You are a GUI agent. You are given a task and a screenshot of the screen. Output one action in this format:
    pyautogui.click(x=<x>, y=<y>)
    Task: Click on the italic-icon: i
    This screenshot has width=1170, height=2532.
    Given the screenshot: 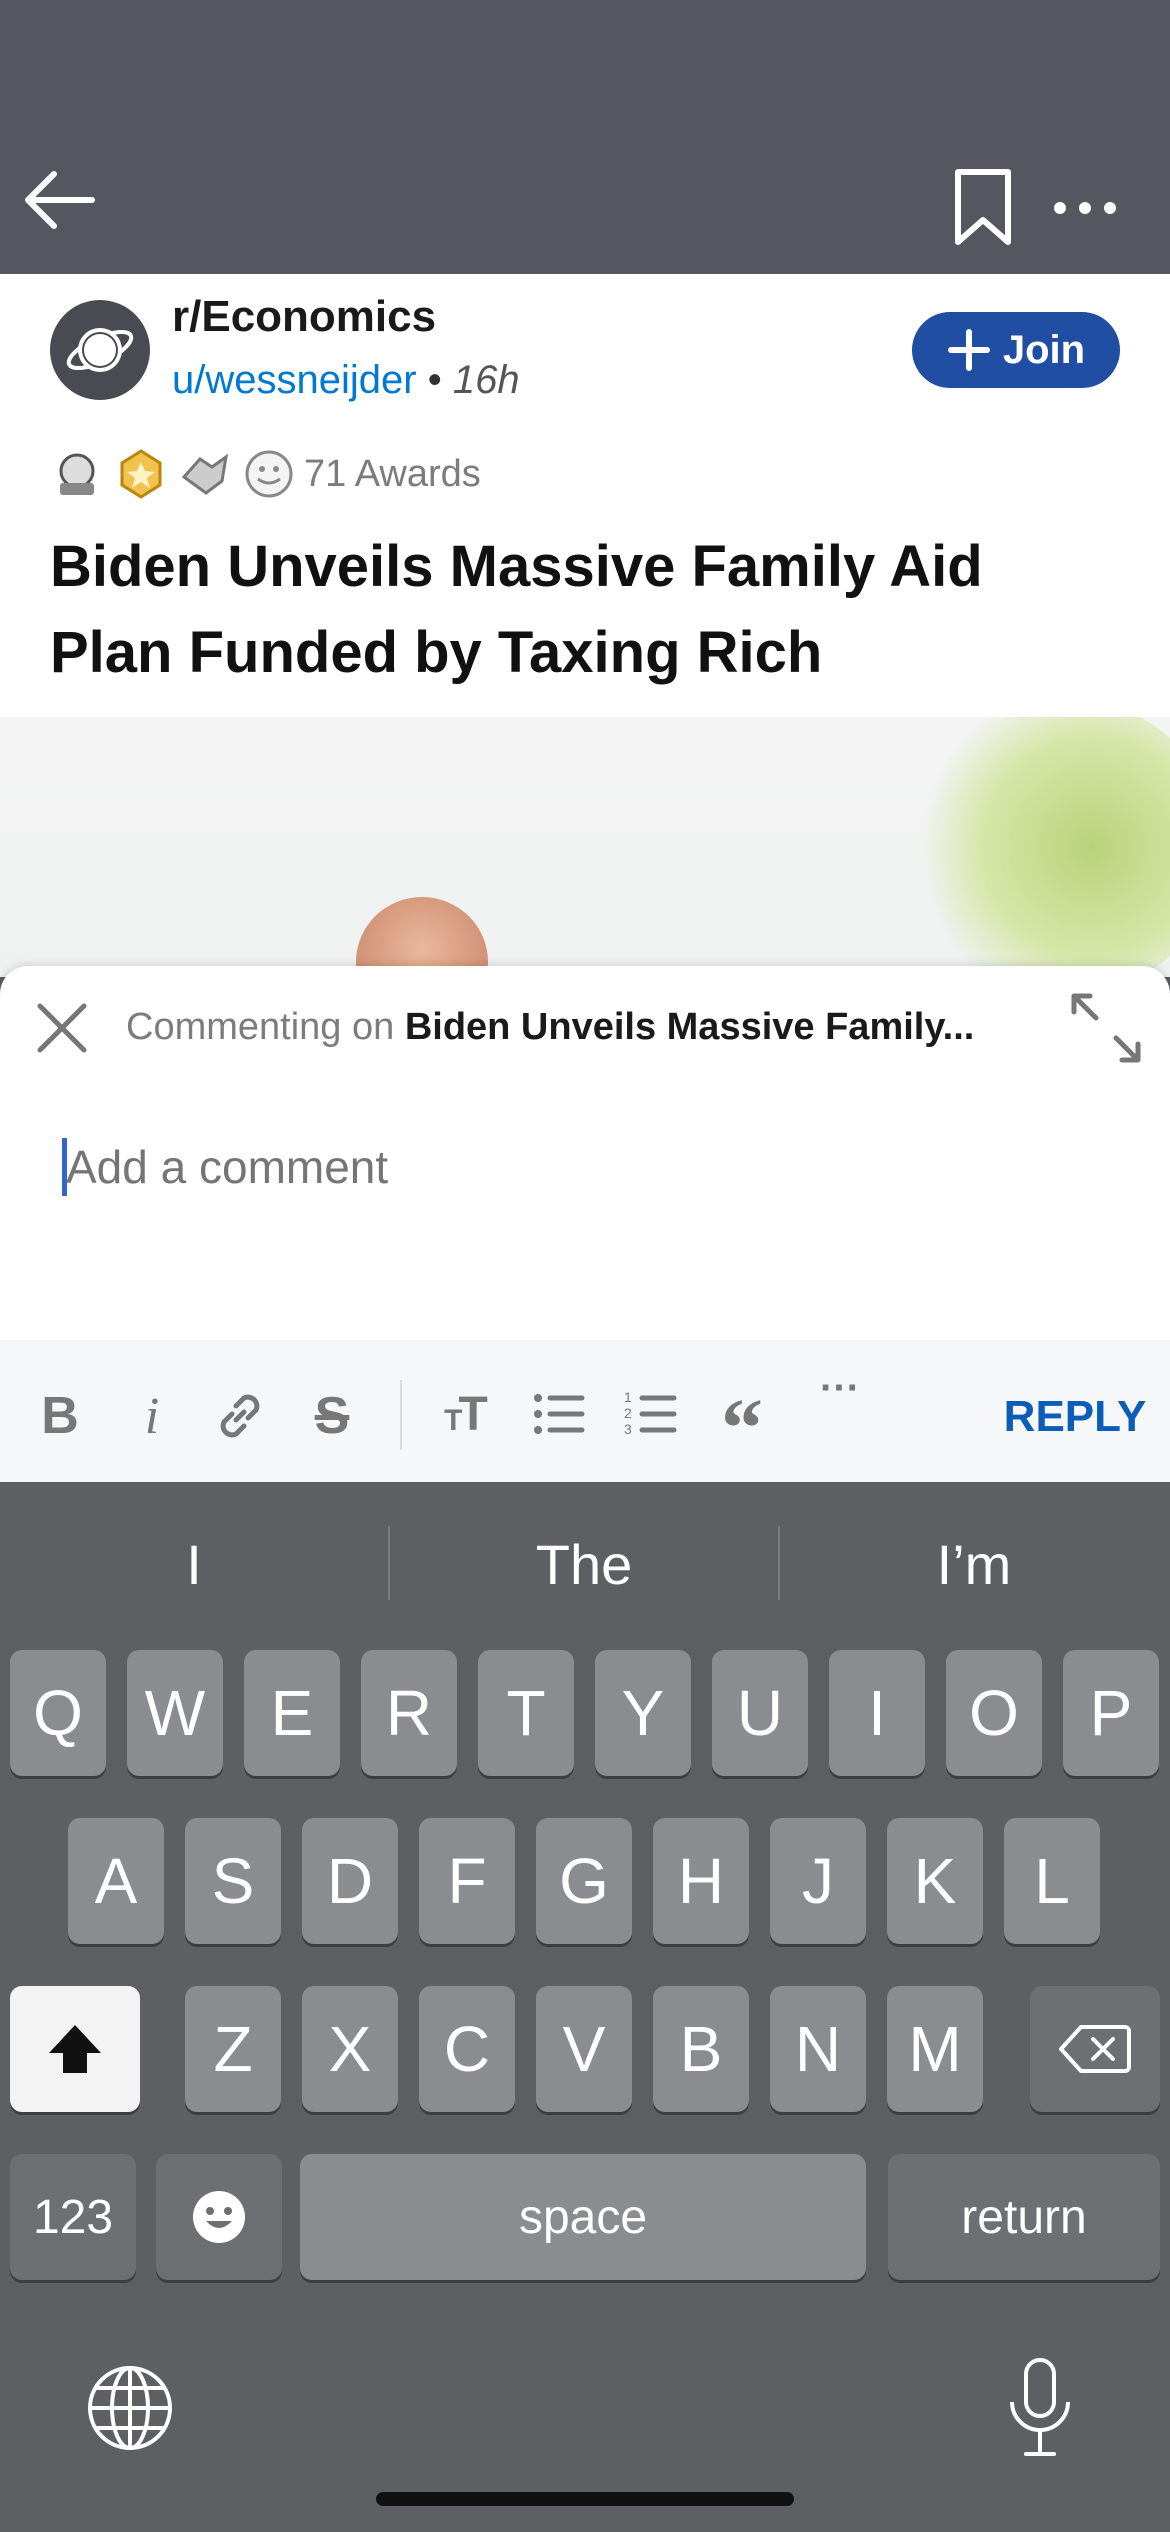 What is the action you would take?
    pyautogui.click(x=152, y=1416)
    